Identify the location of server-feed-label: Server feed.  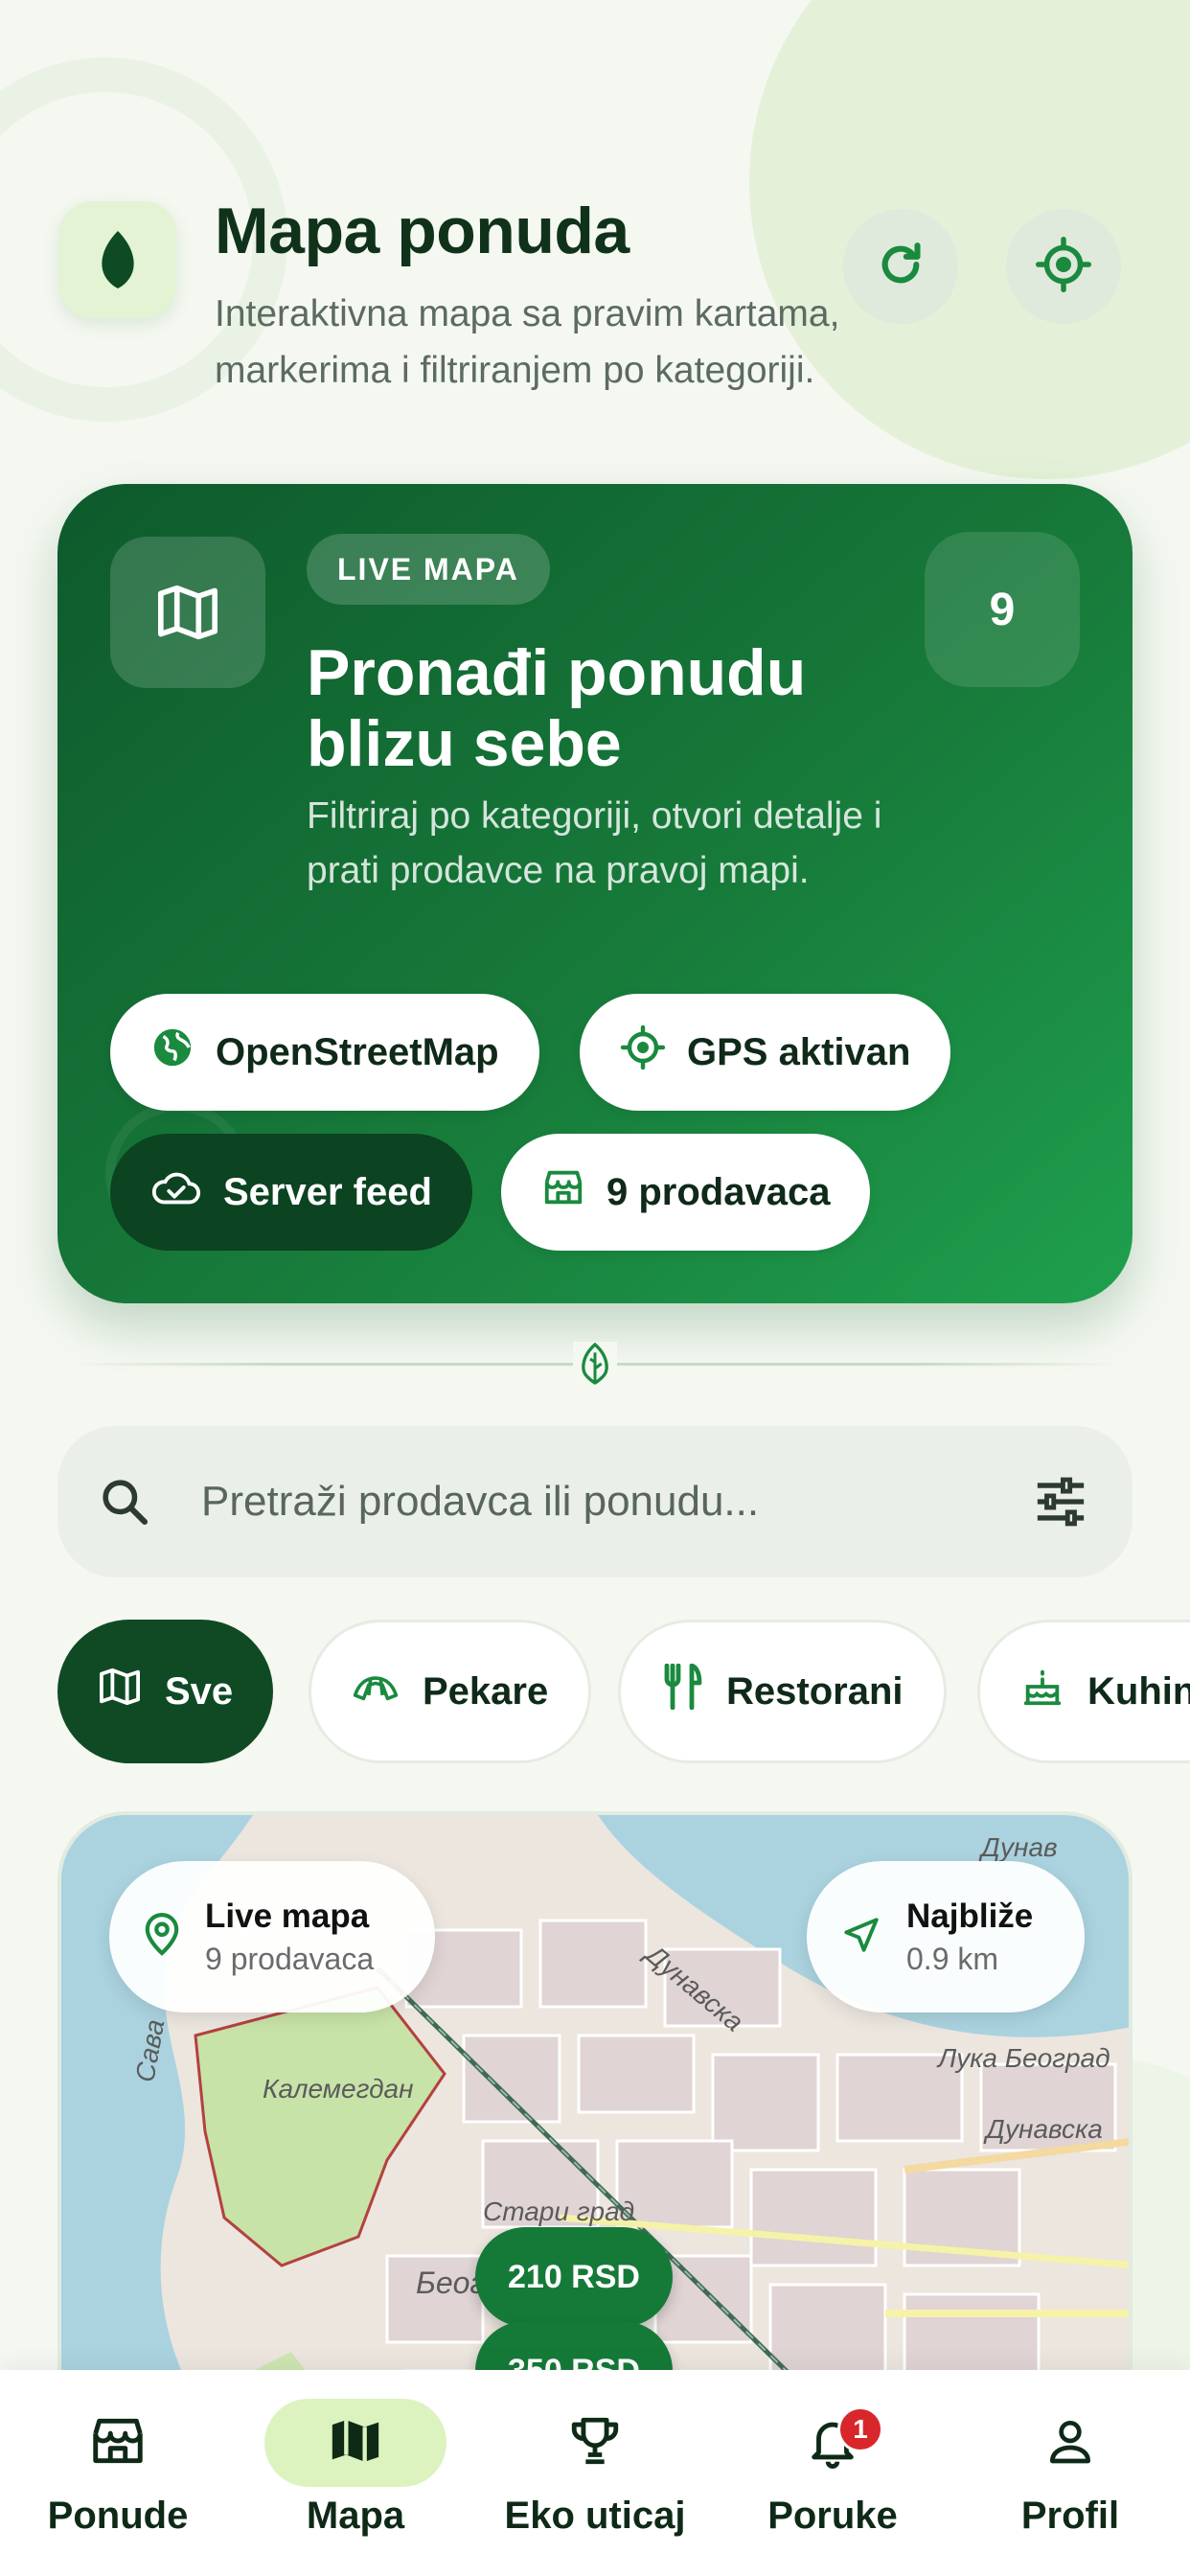
(327, 1191).